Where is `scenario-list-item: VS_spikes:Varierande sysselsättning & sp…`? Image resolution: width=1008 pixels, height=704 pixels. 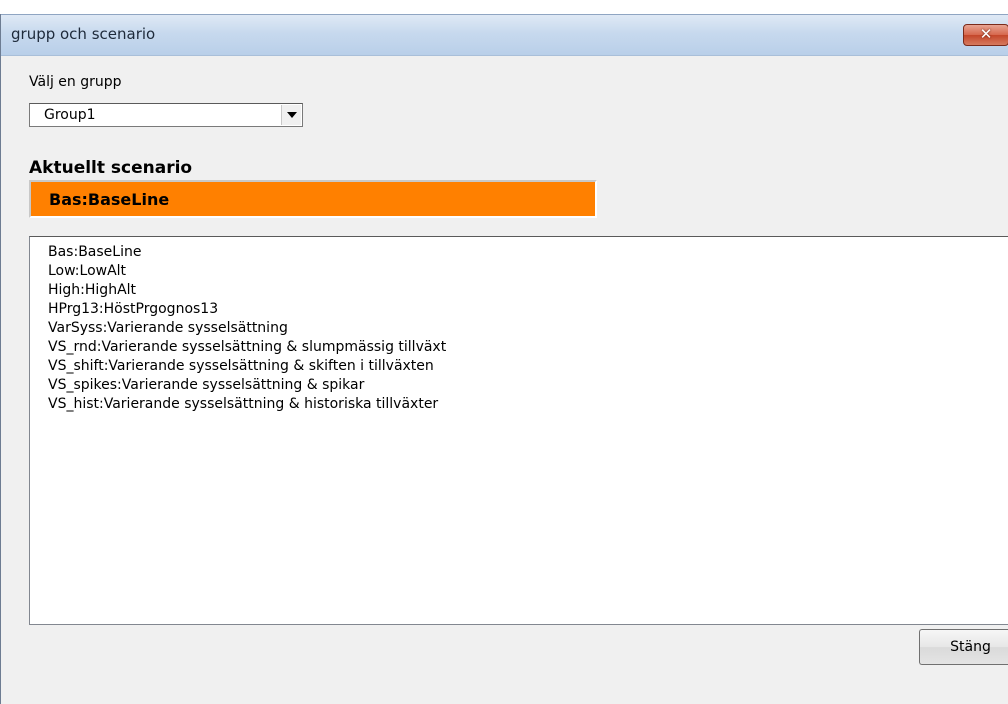 scenario-list-item: VS_spikes:Varierande sysselsättning & sp… is located at coordinates (528, 385).